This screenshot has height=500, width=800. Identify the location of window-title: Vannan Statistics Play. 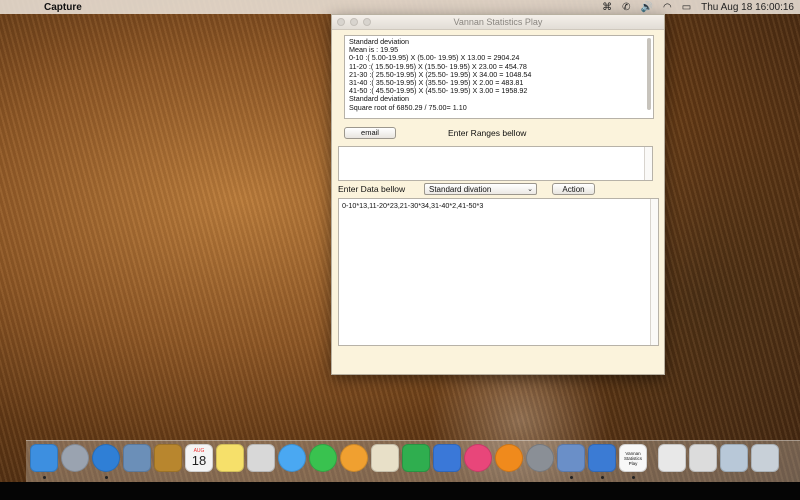
(498, 22).